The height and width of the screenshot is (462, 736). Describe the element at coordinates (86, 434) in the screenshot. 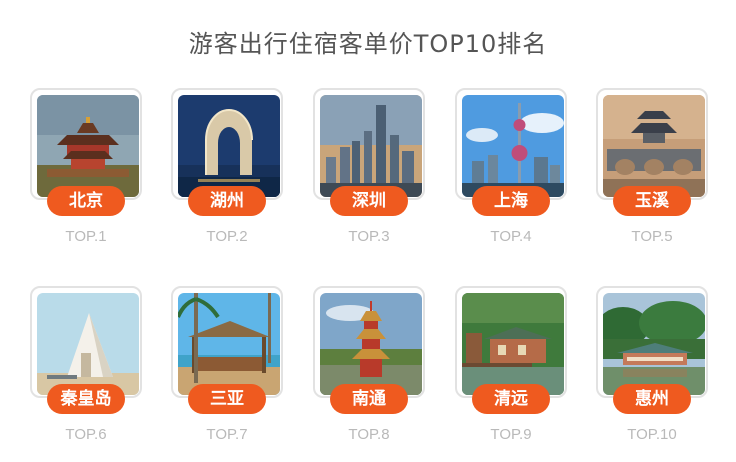

I see `rank-label: TOP.6` at that location.